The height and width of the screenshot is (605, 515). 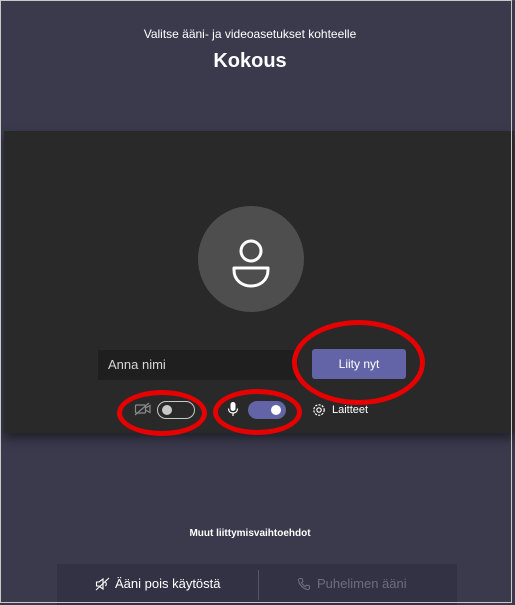 I want to click on other-join-options-heading: Muut liittymisvaihtoehdot, so click(x=250, y=533).